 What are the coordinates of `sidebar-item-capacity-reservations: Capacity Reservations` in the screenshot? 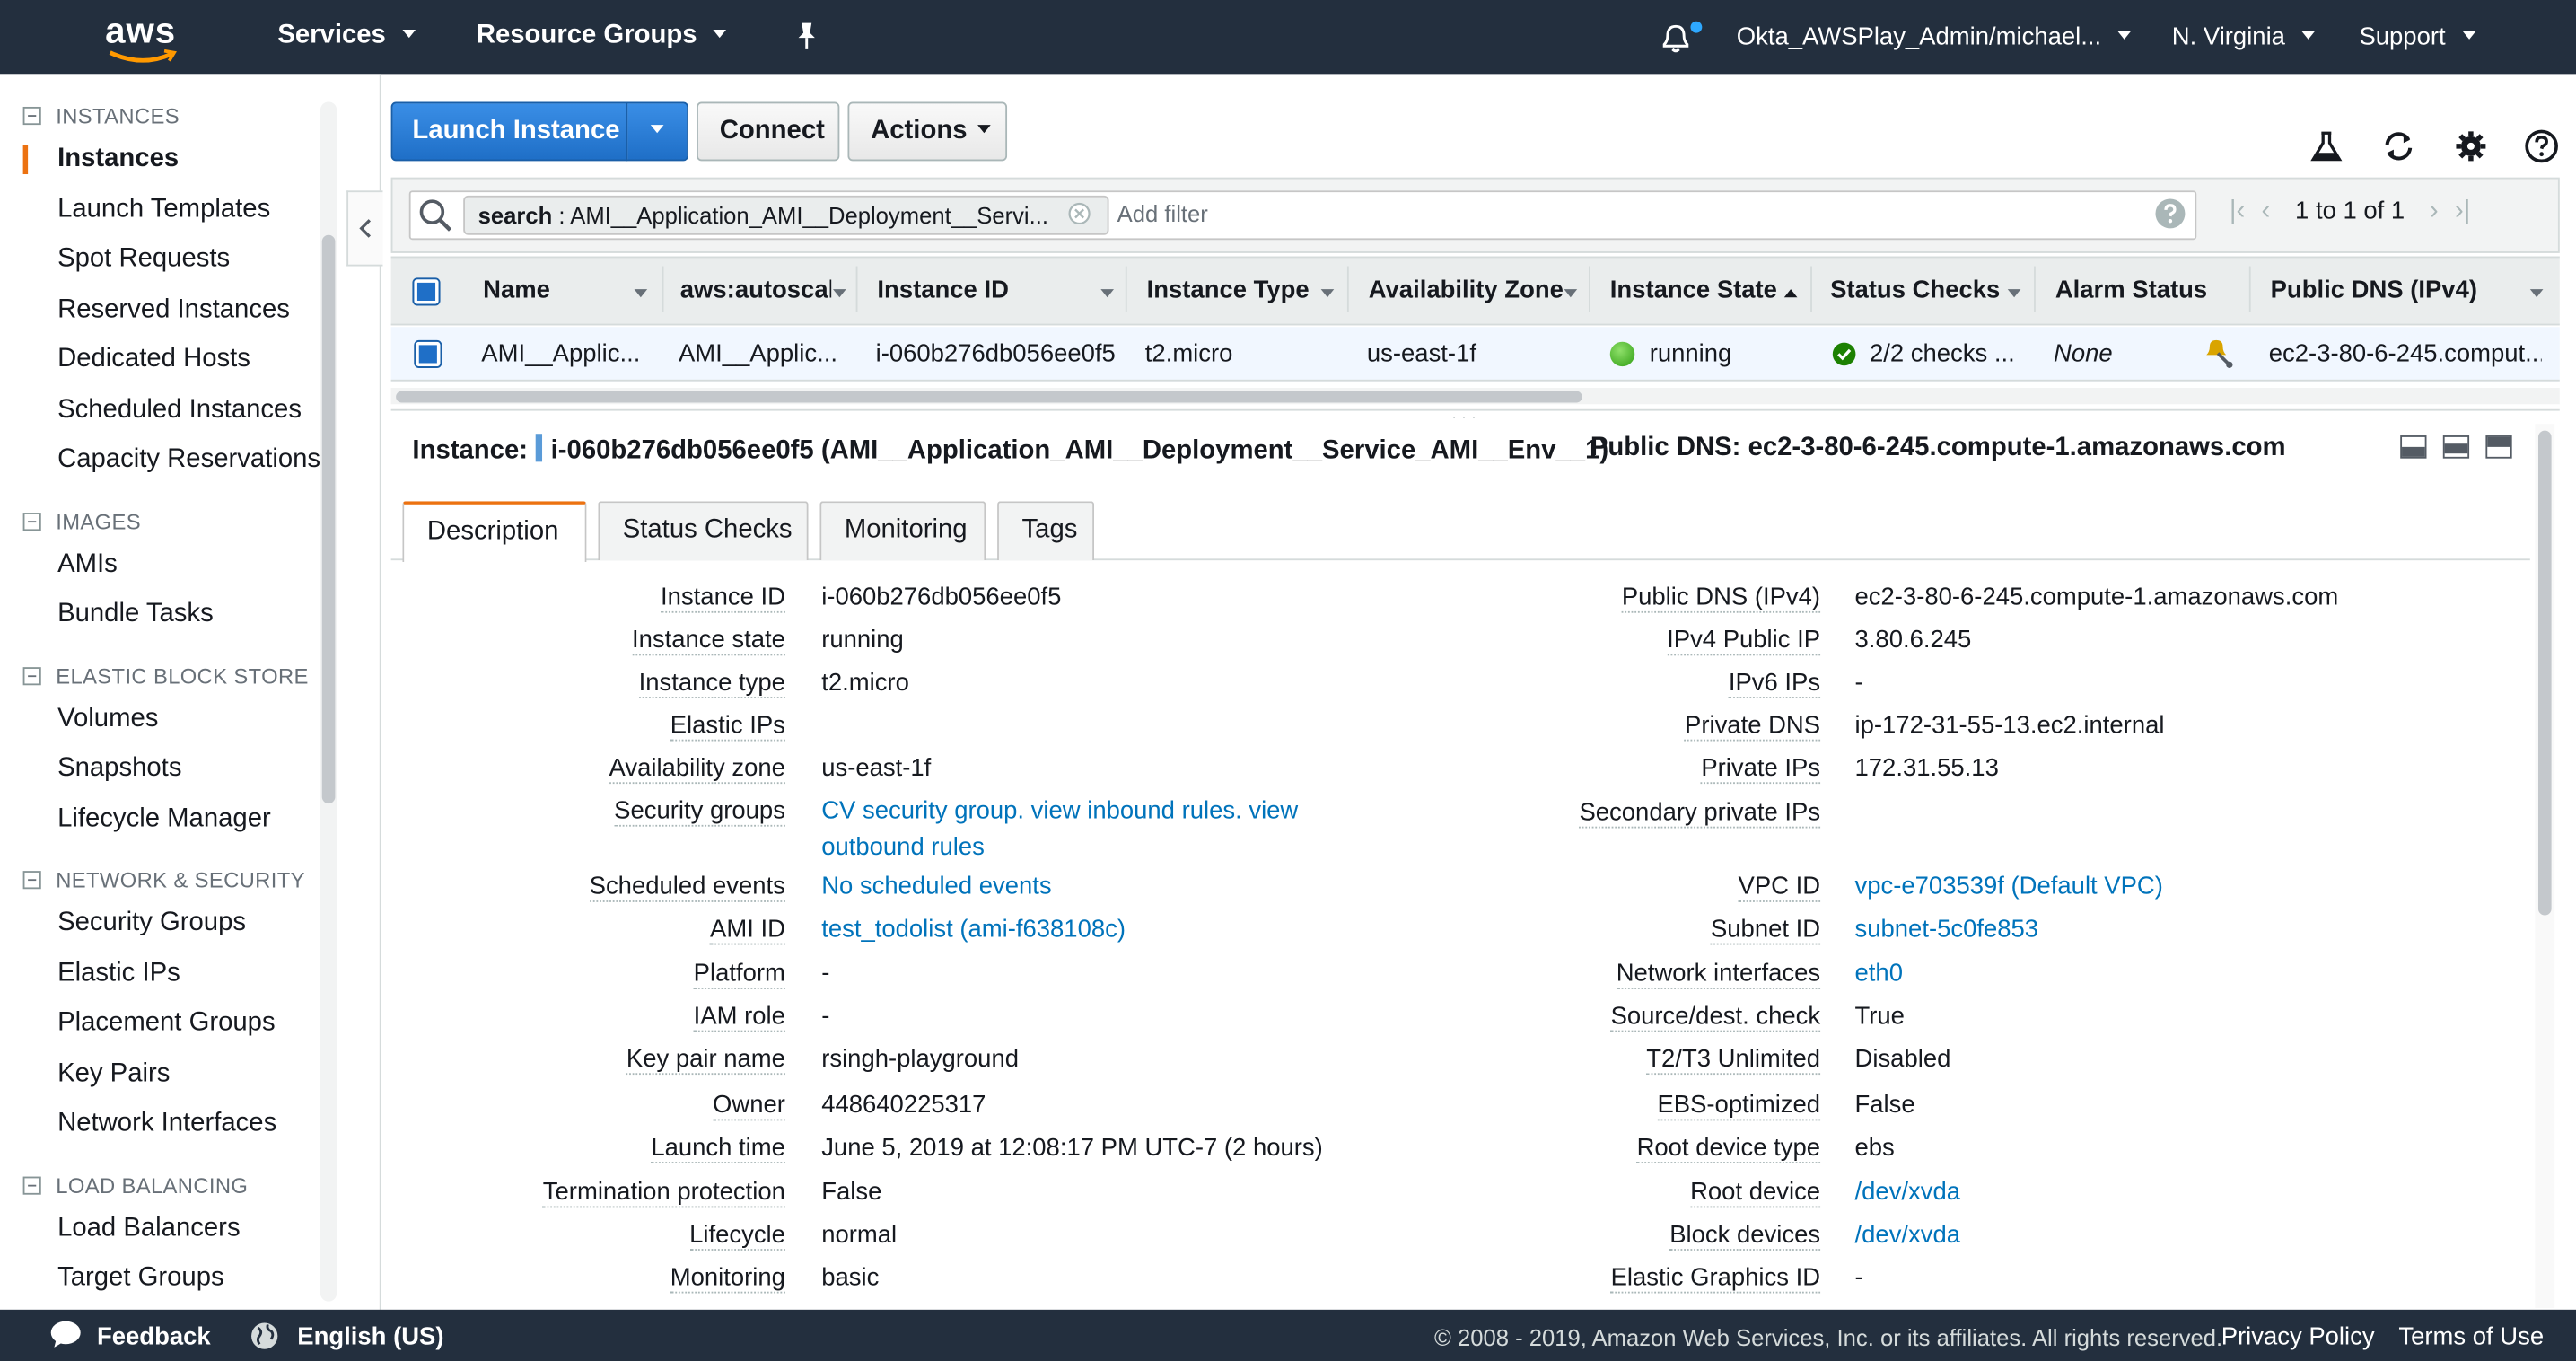 It's located at (188, 460).